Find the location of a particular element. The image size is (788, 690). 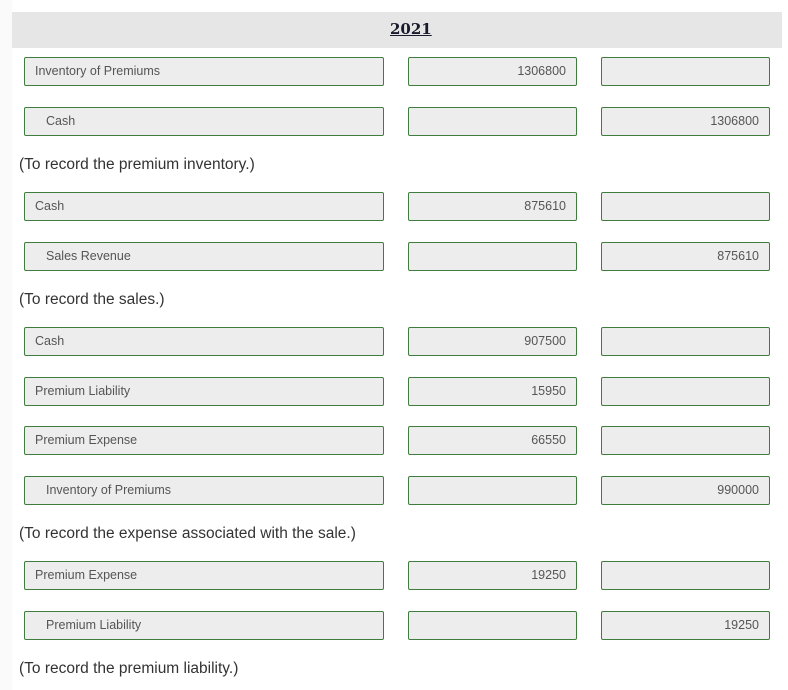

credit-field: 19250 is located at coordinates (685, 625).